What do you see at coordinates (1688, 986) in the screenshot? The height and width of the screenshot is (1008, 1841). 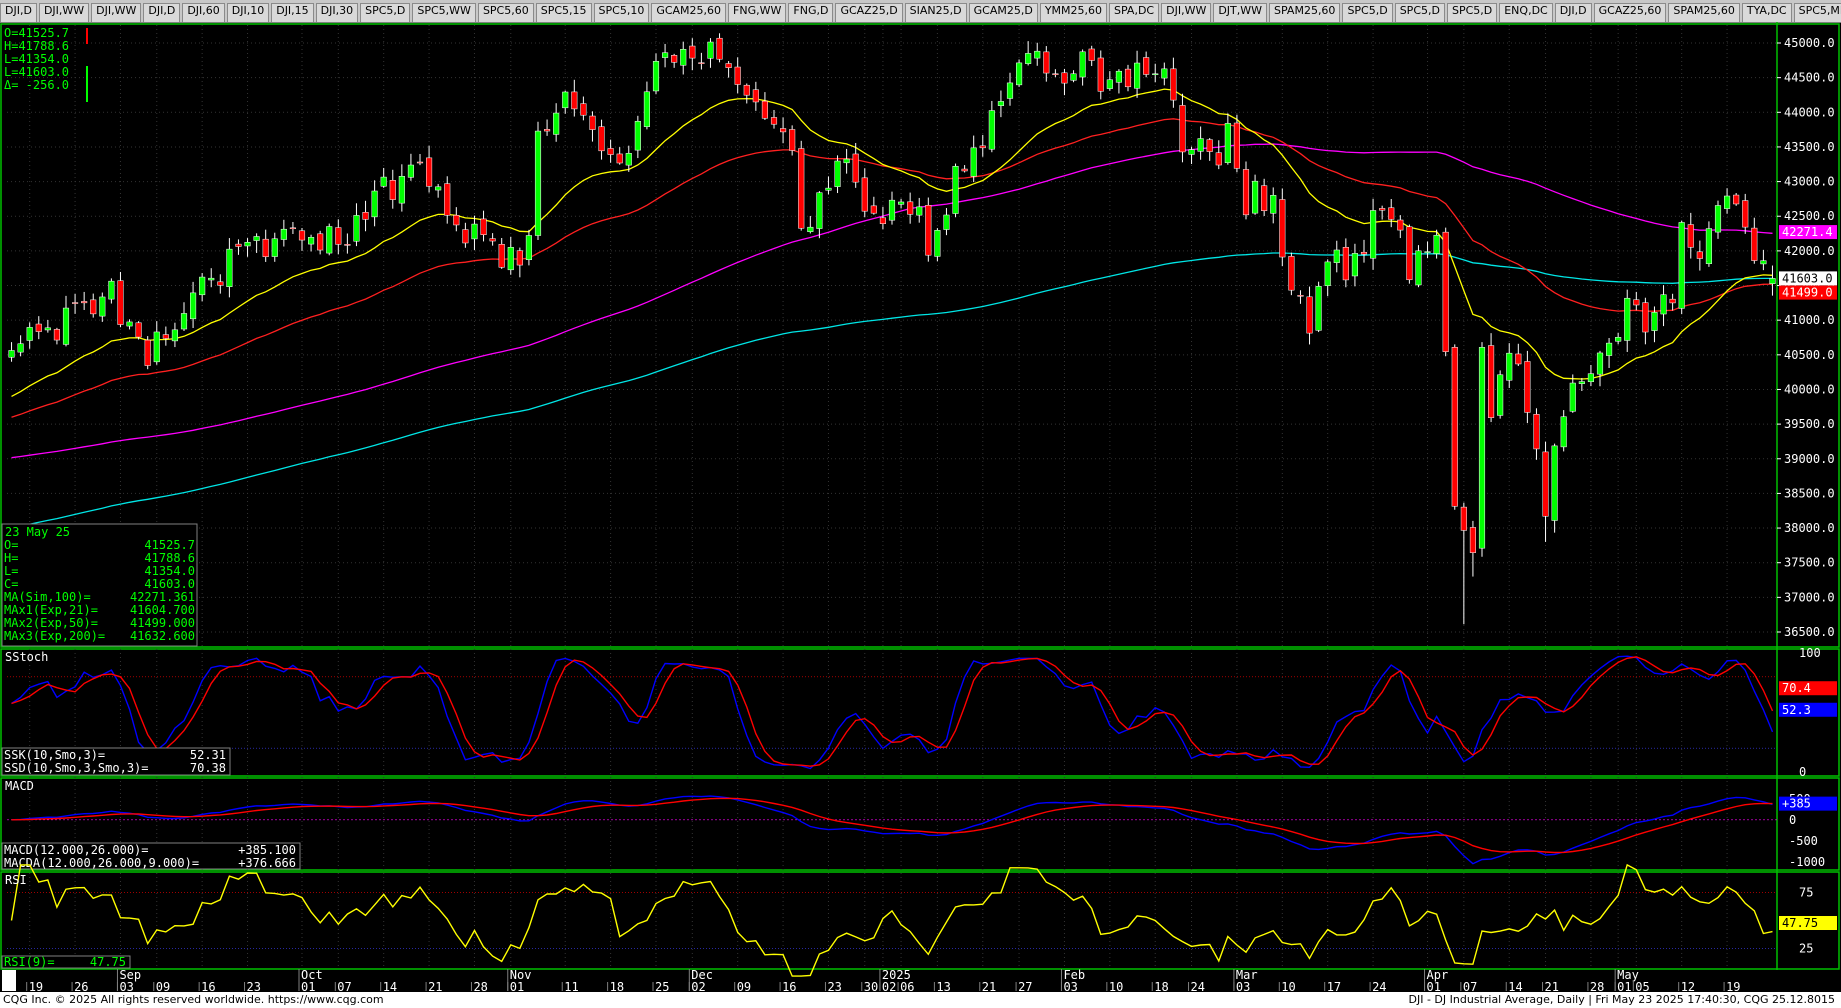 I see `x-day-label: 12` at bounding box center [1688, 986].